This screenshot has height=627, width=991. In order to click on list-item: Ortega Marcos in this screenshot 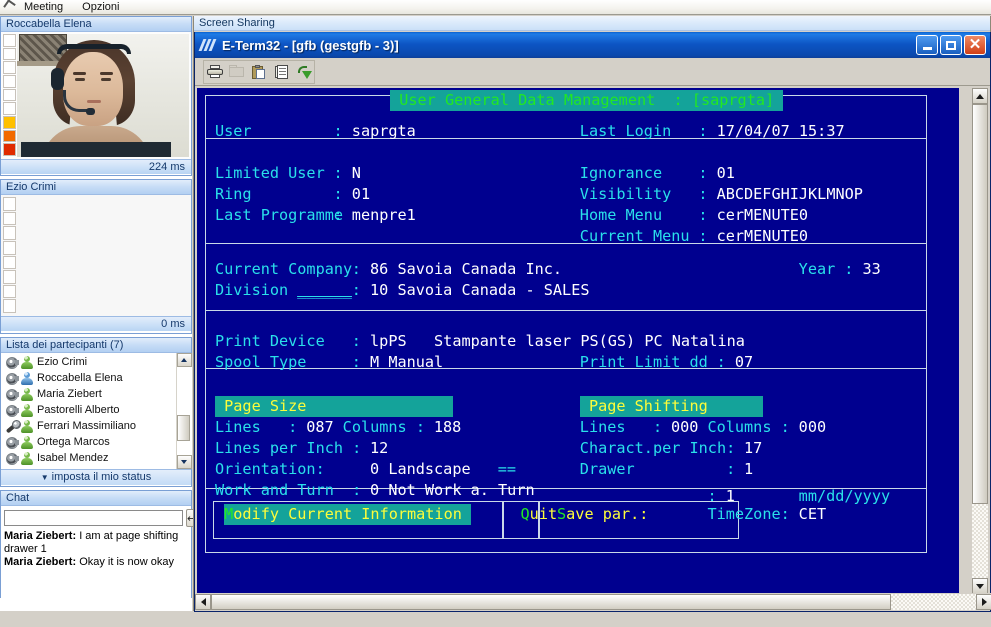, I will do `click(88, 442)`.